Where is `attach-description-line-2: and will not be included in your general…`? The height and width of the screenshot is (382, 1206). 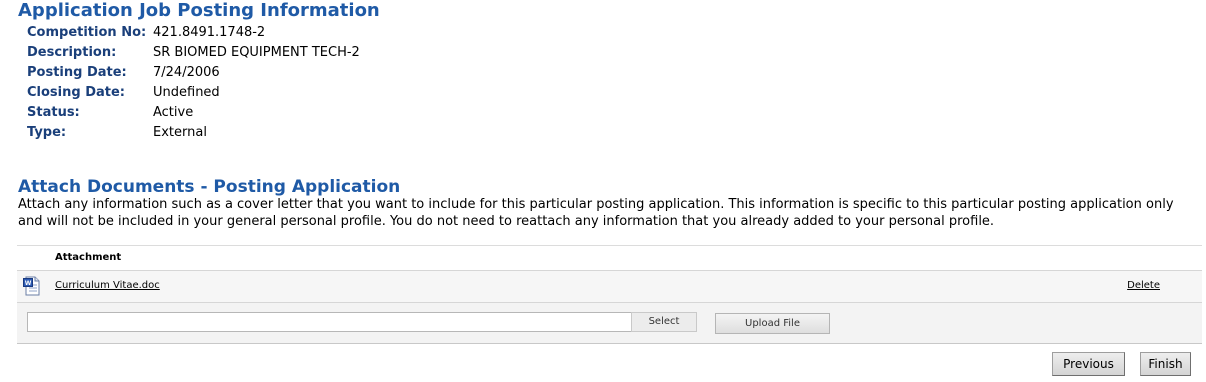 attach-description-line-2: and will not be included in your general… is located at coordinates (506, 221).